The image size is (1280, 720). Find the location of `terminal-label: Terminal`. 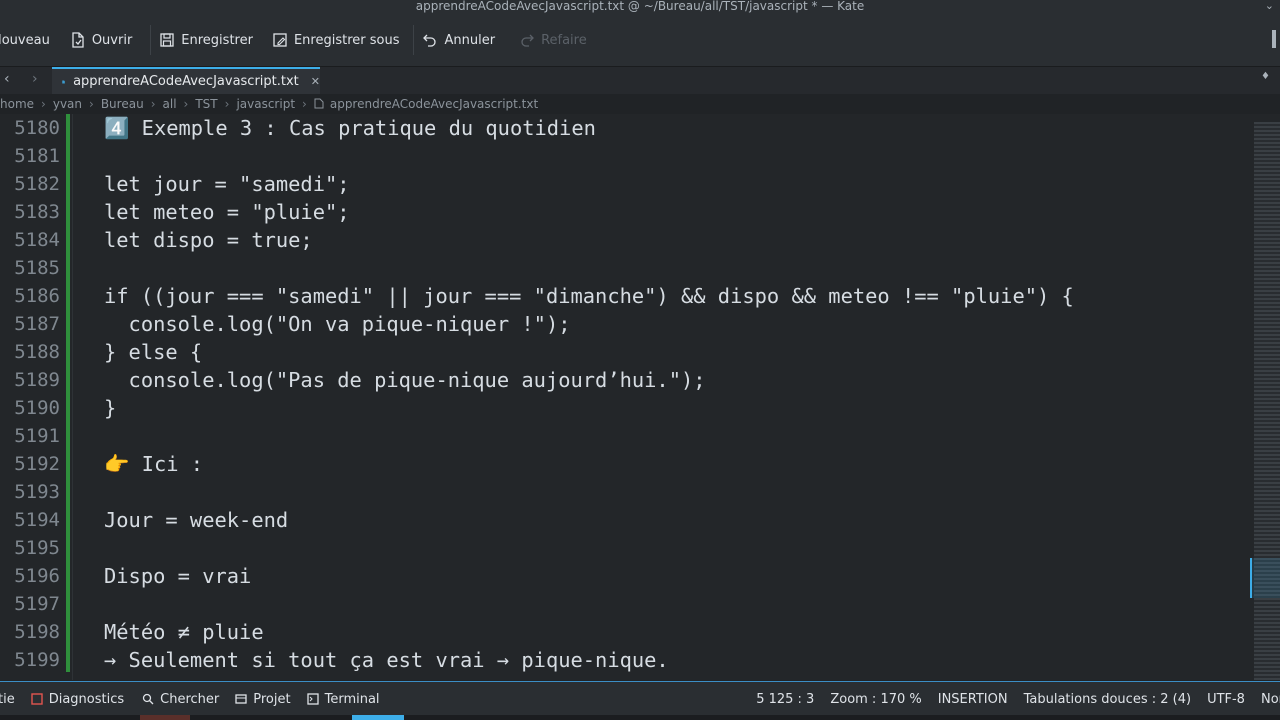

terminal-label: Terminal is located at coordinates (352, 699).